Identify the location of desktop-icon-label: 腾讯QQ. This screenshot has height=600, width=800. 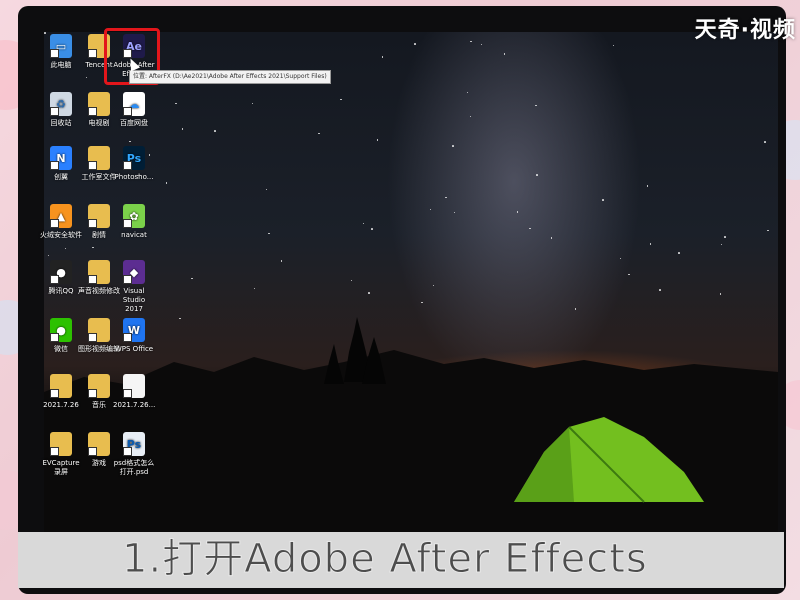
(61, 291).